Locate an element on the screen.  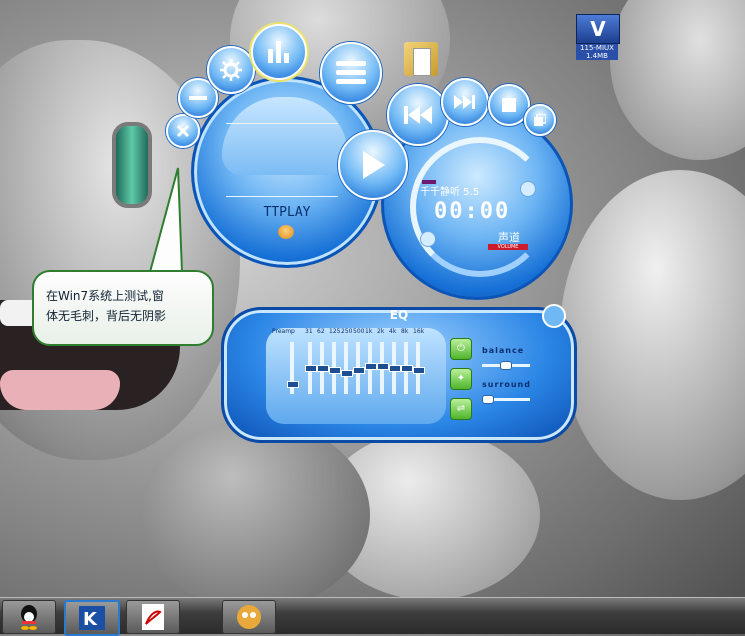
balance-knob is located at coordinates (506, 365).